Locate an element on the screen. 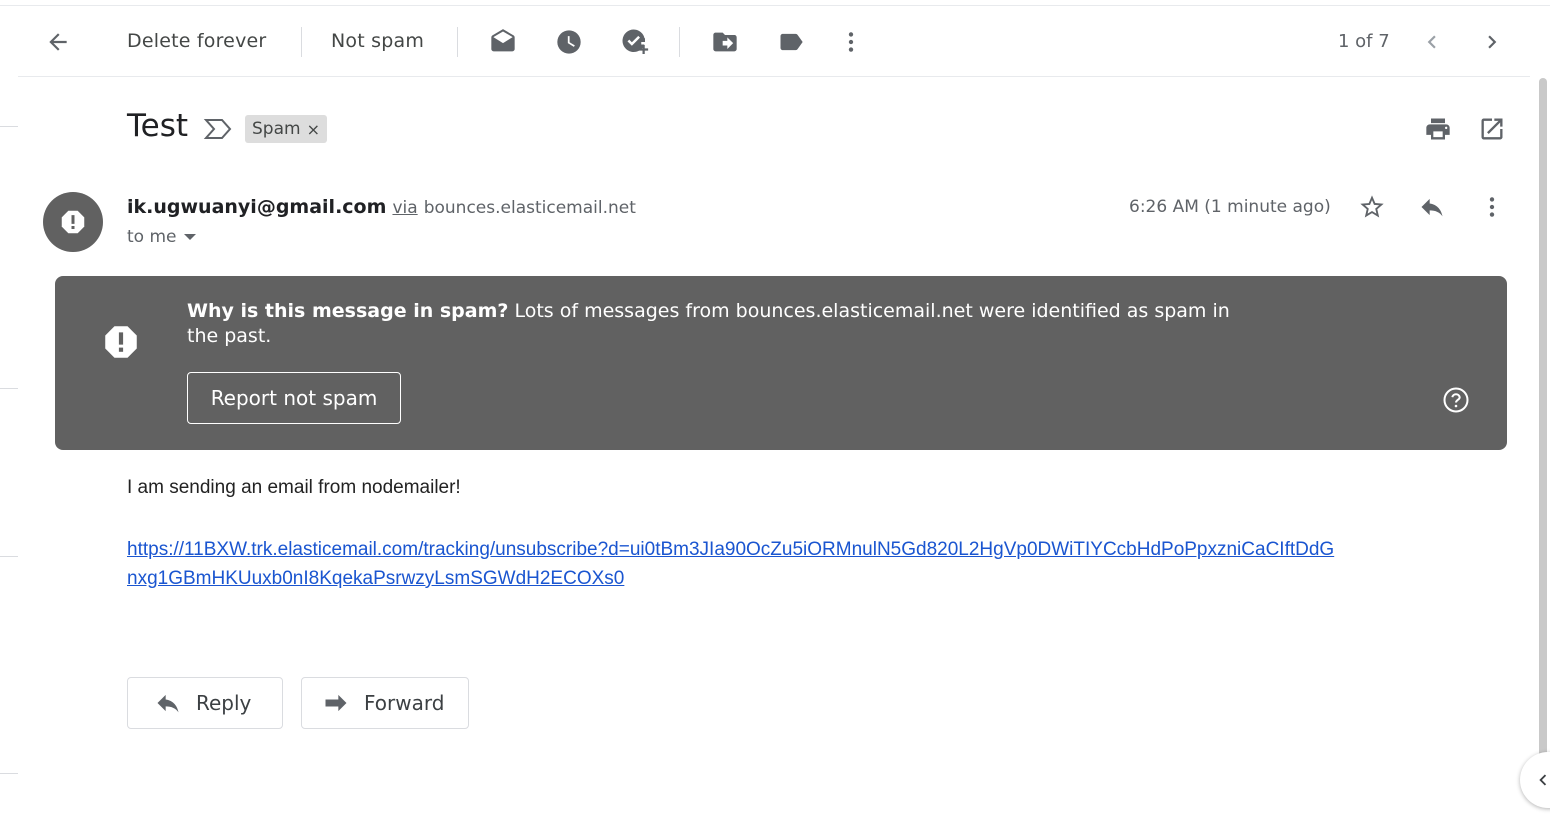  spam-label-chip: Spam × is located at coordinates (286, 129).